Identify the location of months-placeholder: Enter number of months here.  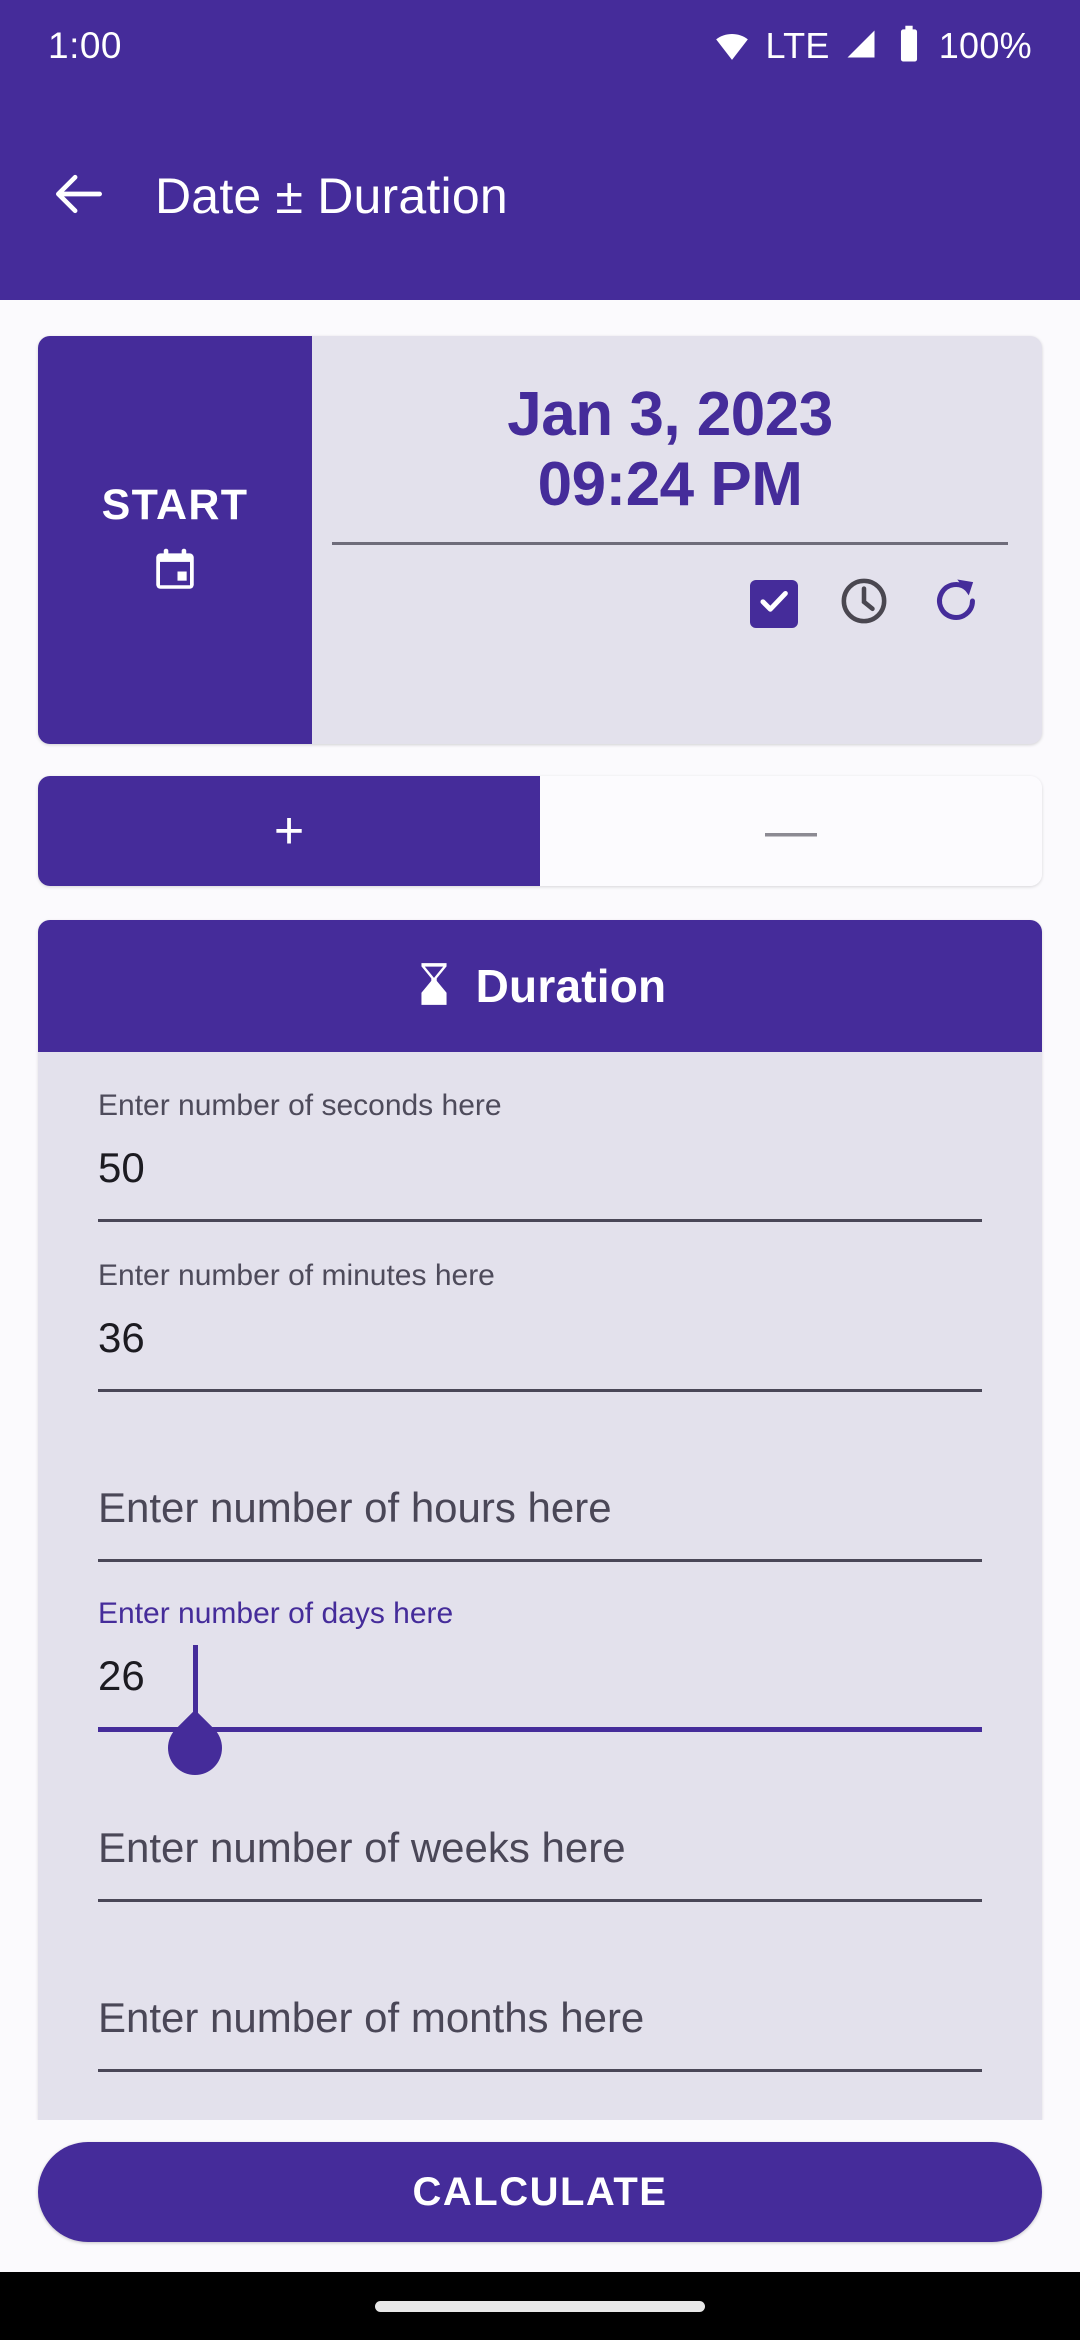
(371, 2017).